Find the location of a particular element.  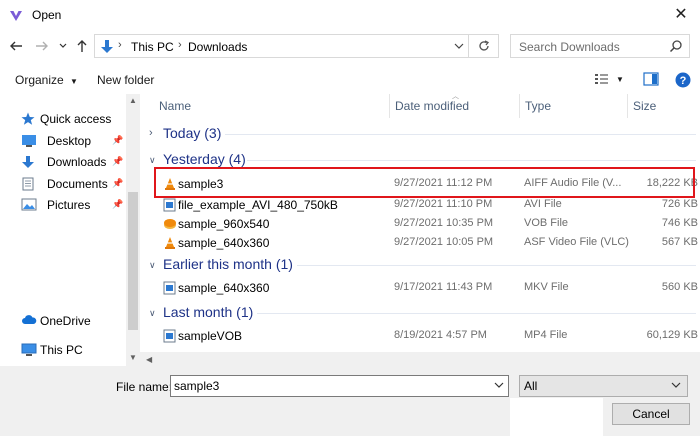

group-label: Yesterday (4) is located at coordinates (204, 159).